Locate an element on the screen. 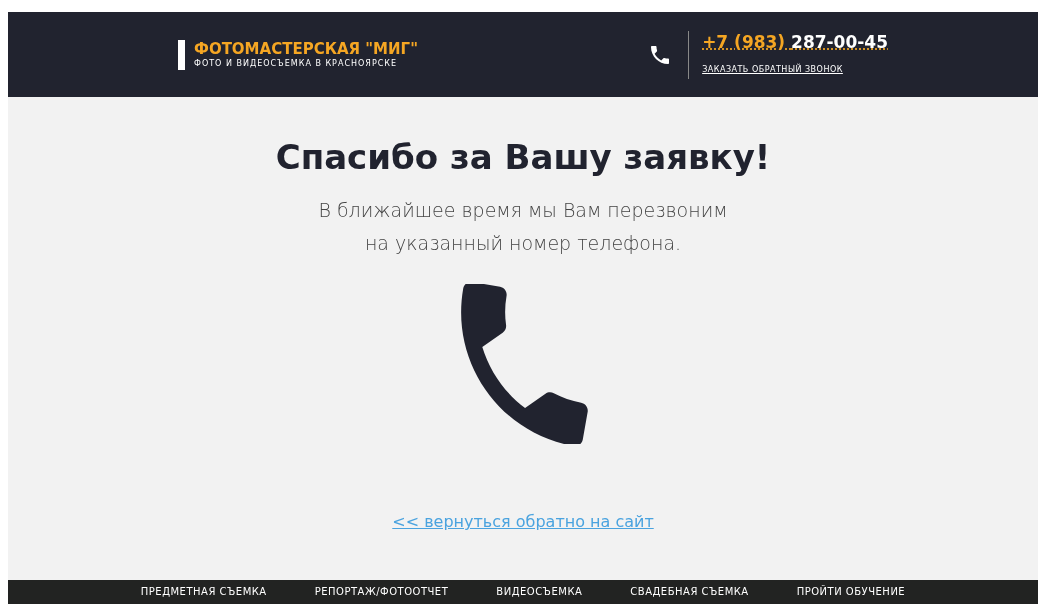  phone-link: +7 (983) 287-00-45 is located at coordinates (795, 41).